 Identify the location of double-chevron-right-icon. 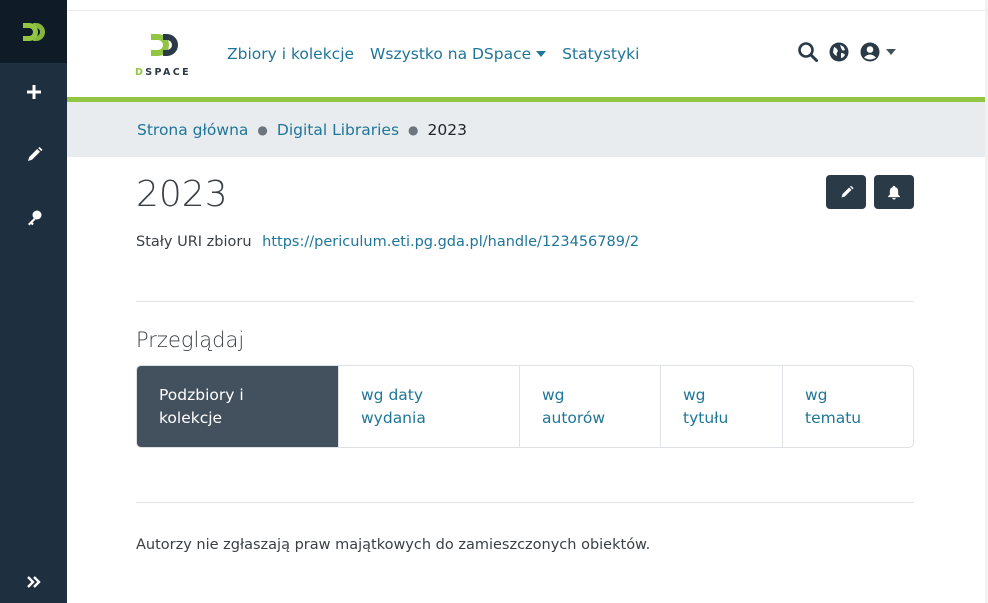
(33, 582).